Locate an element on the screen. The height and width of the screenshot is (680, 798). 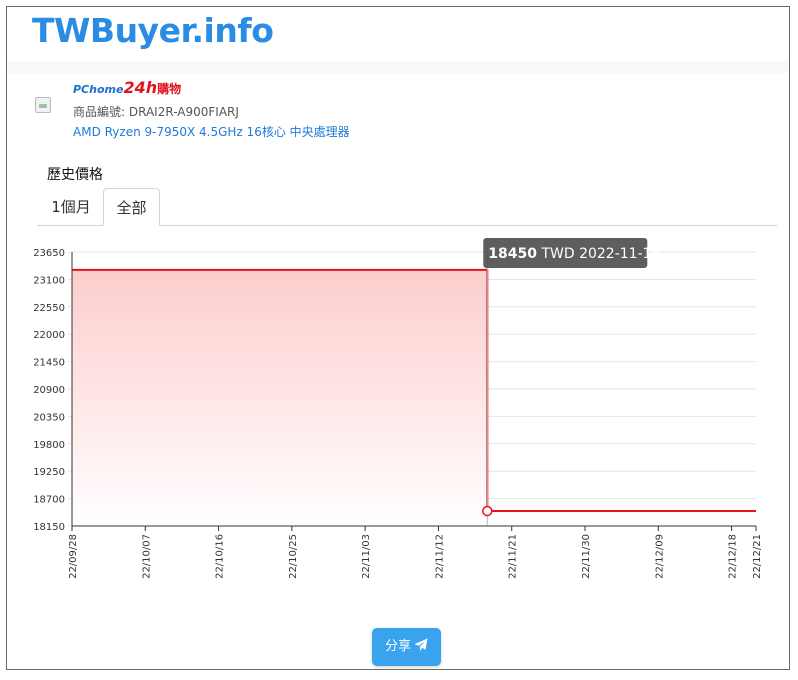
product-code-label: 商品編號: is located at coordinates (99, 112).